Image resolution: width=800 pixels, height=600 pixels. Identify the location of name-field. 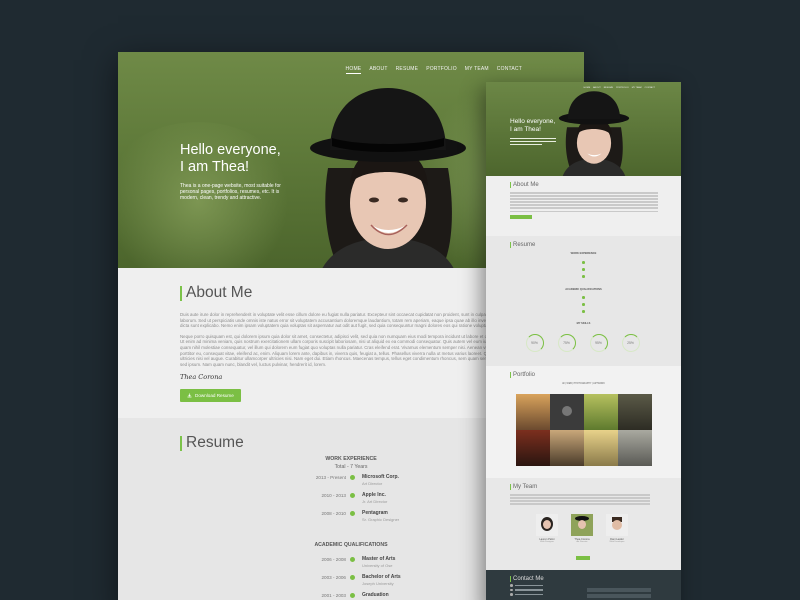
(619, 590).